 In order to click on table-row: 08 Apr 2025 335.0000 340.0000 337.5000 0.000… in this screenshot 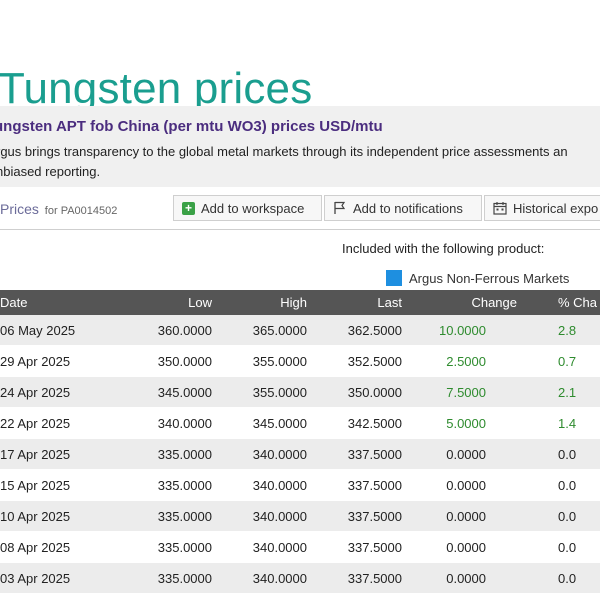, I will do `click(300, 547)`.